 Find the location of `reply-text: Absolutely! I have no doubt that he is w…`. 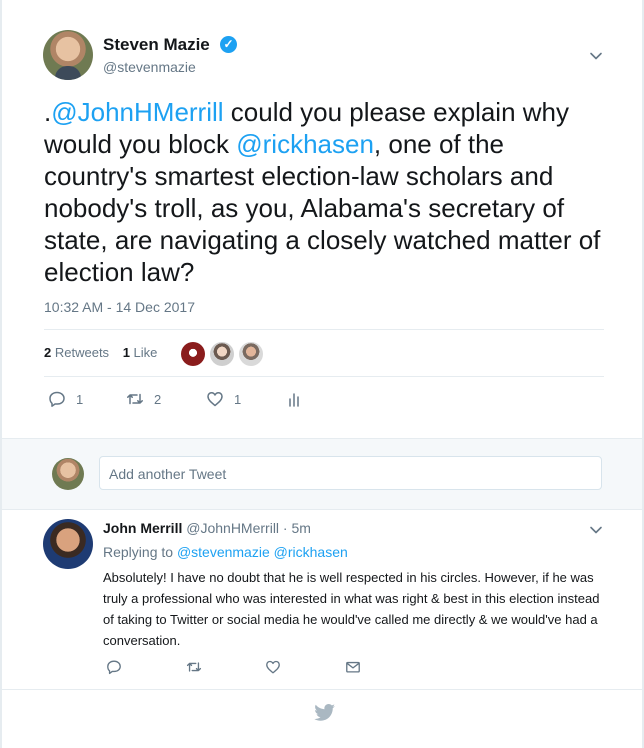

reply-text: Absolutely! I have no doubt that he is w… is located at coordinates (351, 609).